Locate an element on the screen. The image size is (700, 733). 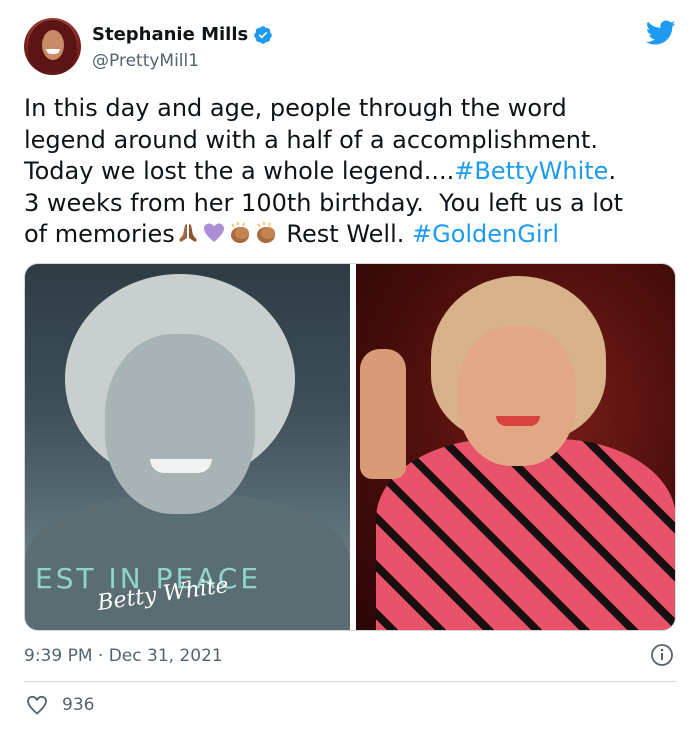
hashtag-bettywhite: #BettyWhite is located at coordinates (531, 171).